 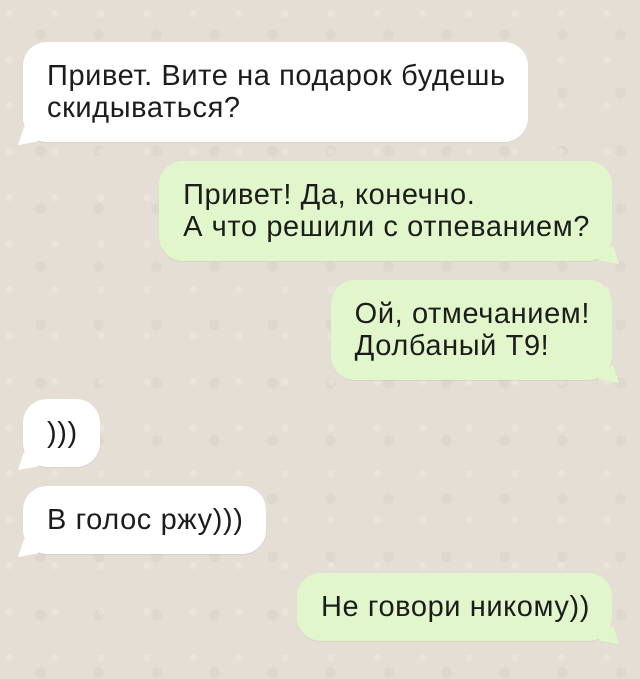 What do you see at coordinates (276, 92) in the screenshot?
I see `message-text: Привет. Вите на подарок будешь скидываться?` at bounding box center [276, 92].